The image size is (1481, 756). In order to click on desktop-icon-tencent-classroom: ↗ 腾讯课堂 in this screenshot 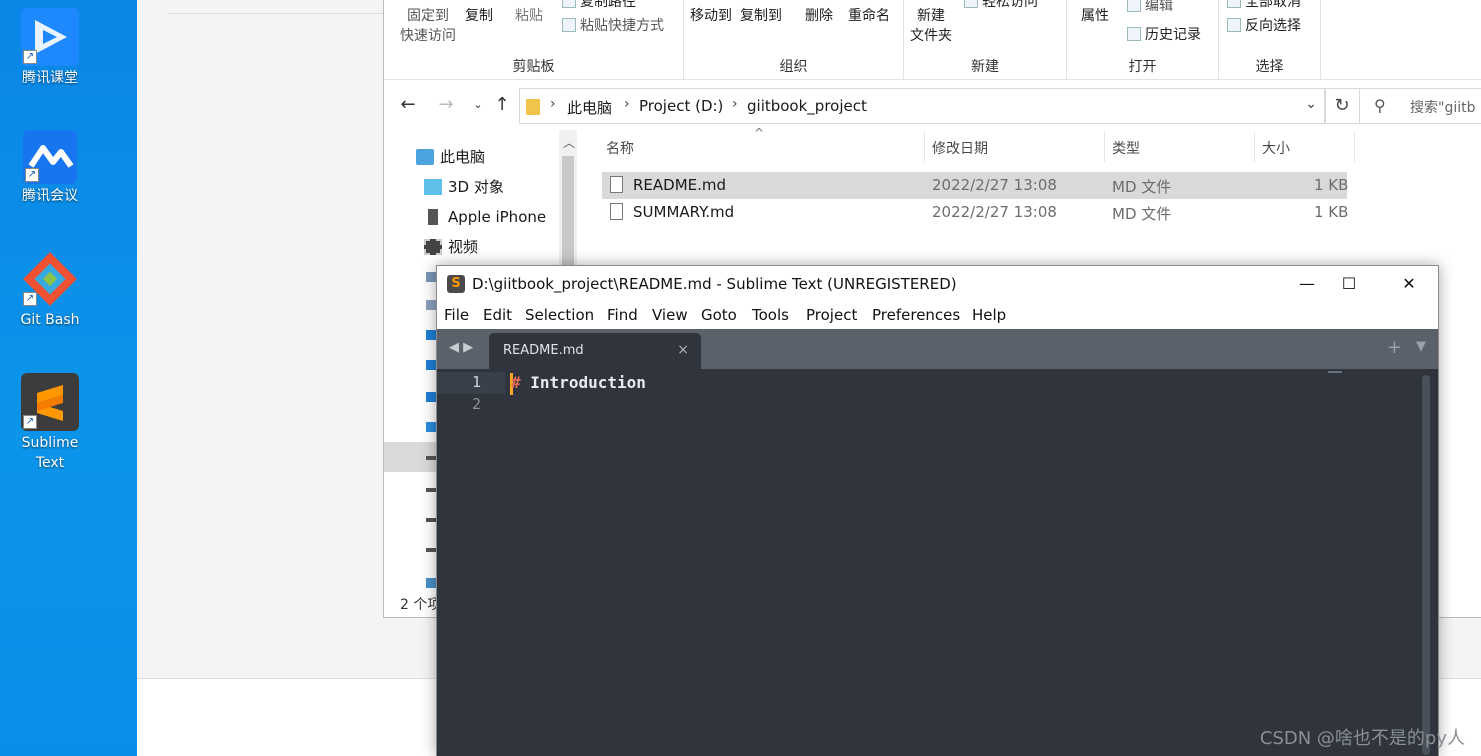, I will do `click(50, 48)`.